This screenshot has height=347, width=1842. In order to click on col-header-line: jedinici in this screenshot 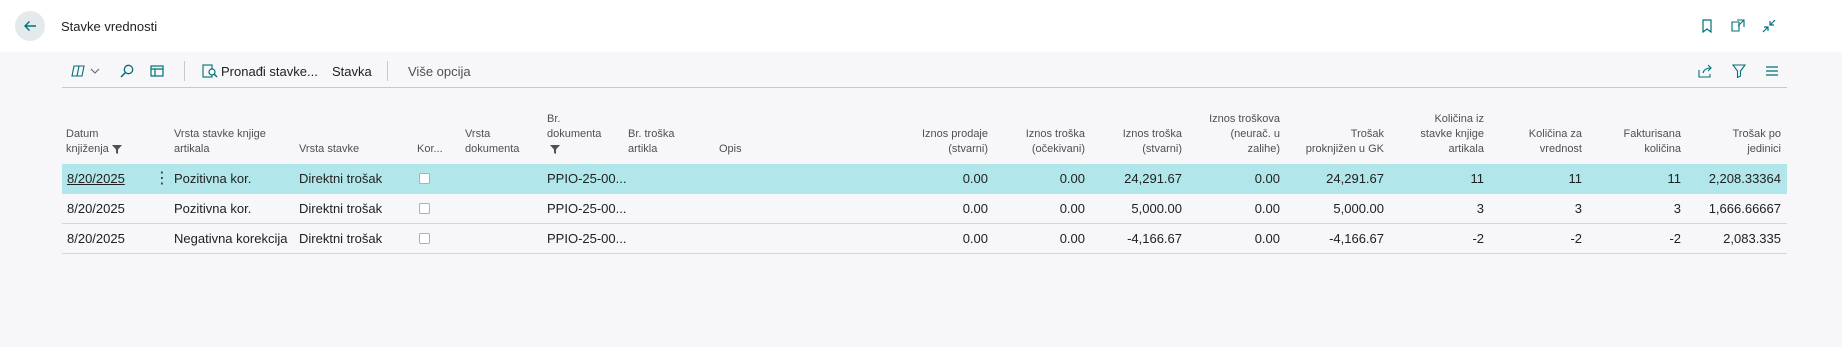, I will do `click(1764, 149)`.